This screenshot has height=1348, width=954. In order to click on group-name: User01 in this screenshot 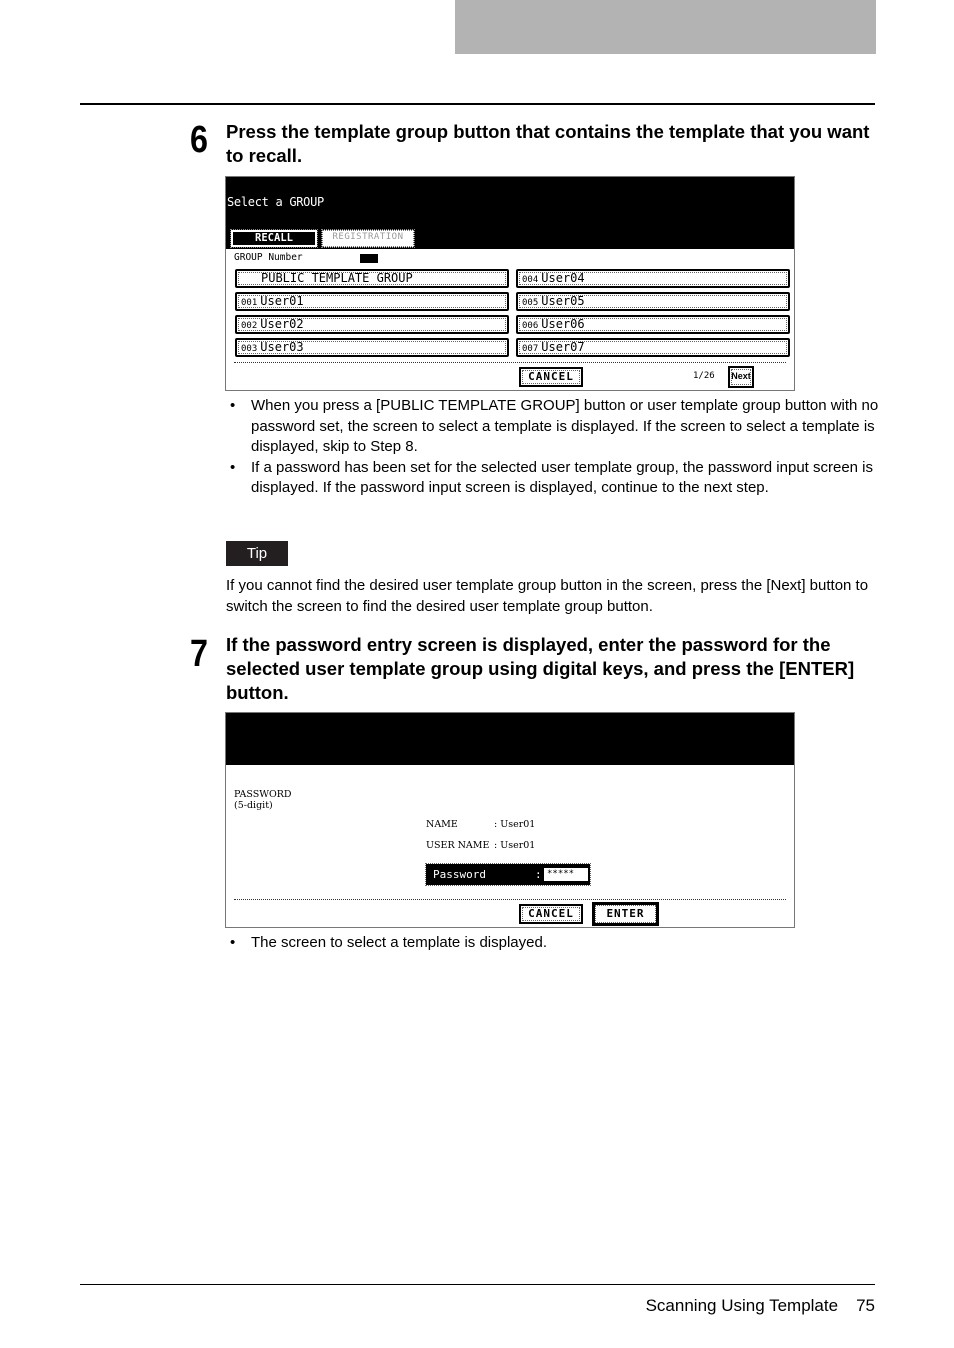, I will do `click(282, 301)`.